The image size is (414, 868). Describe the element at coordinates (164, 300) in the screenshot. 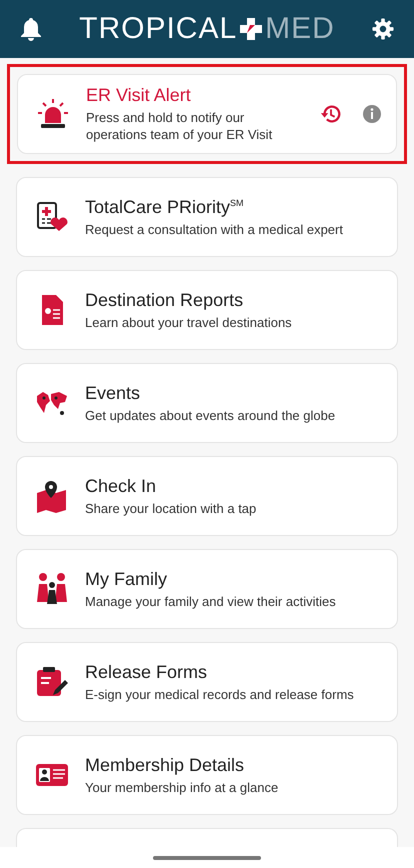

I see `card-title: Destination Reports` at that location.